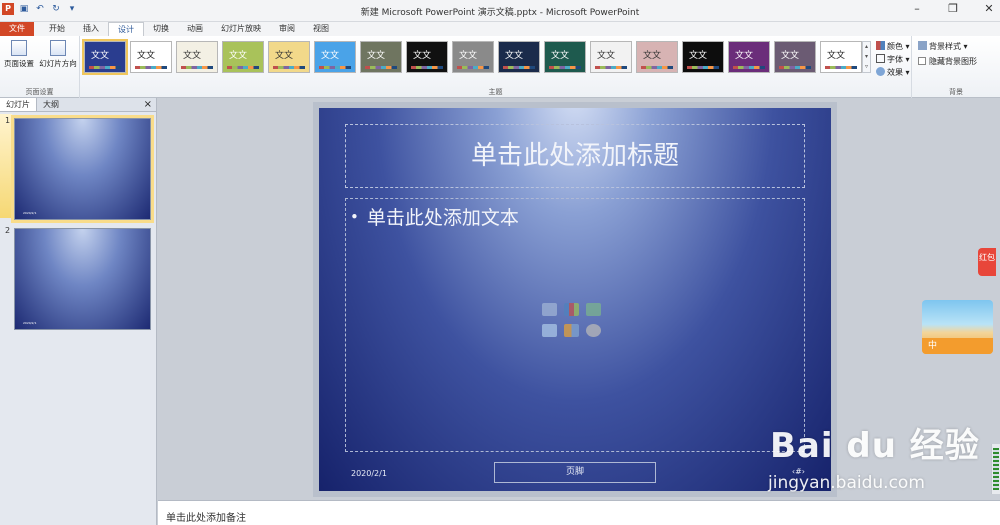 This screenshot has height=525, width=1000. I want to click on effects-label: 效果, so click(895, 72).